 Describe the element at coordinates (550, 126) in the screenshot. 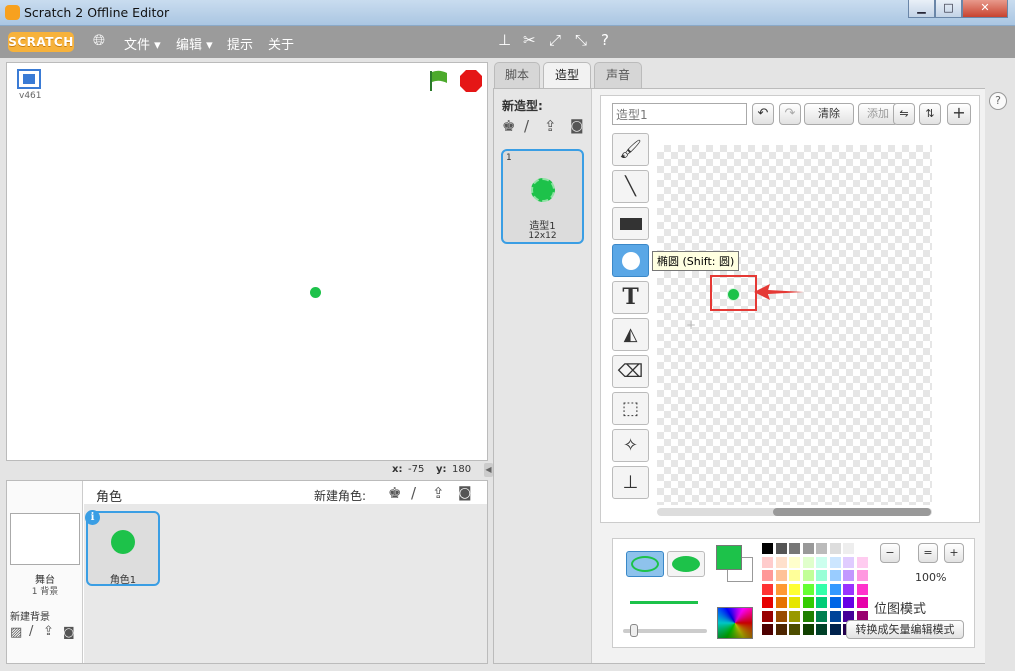

I see `upload-costume-icon: ⇪` at that location.